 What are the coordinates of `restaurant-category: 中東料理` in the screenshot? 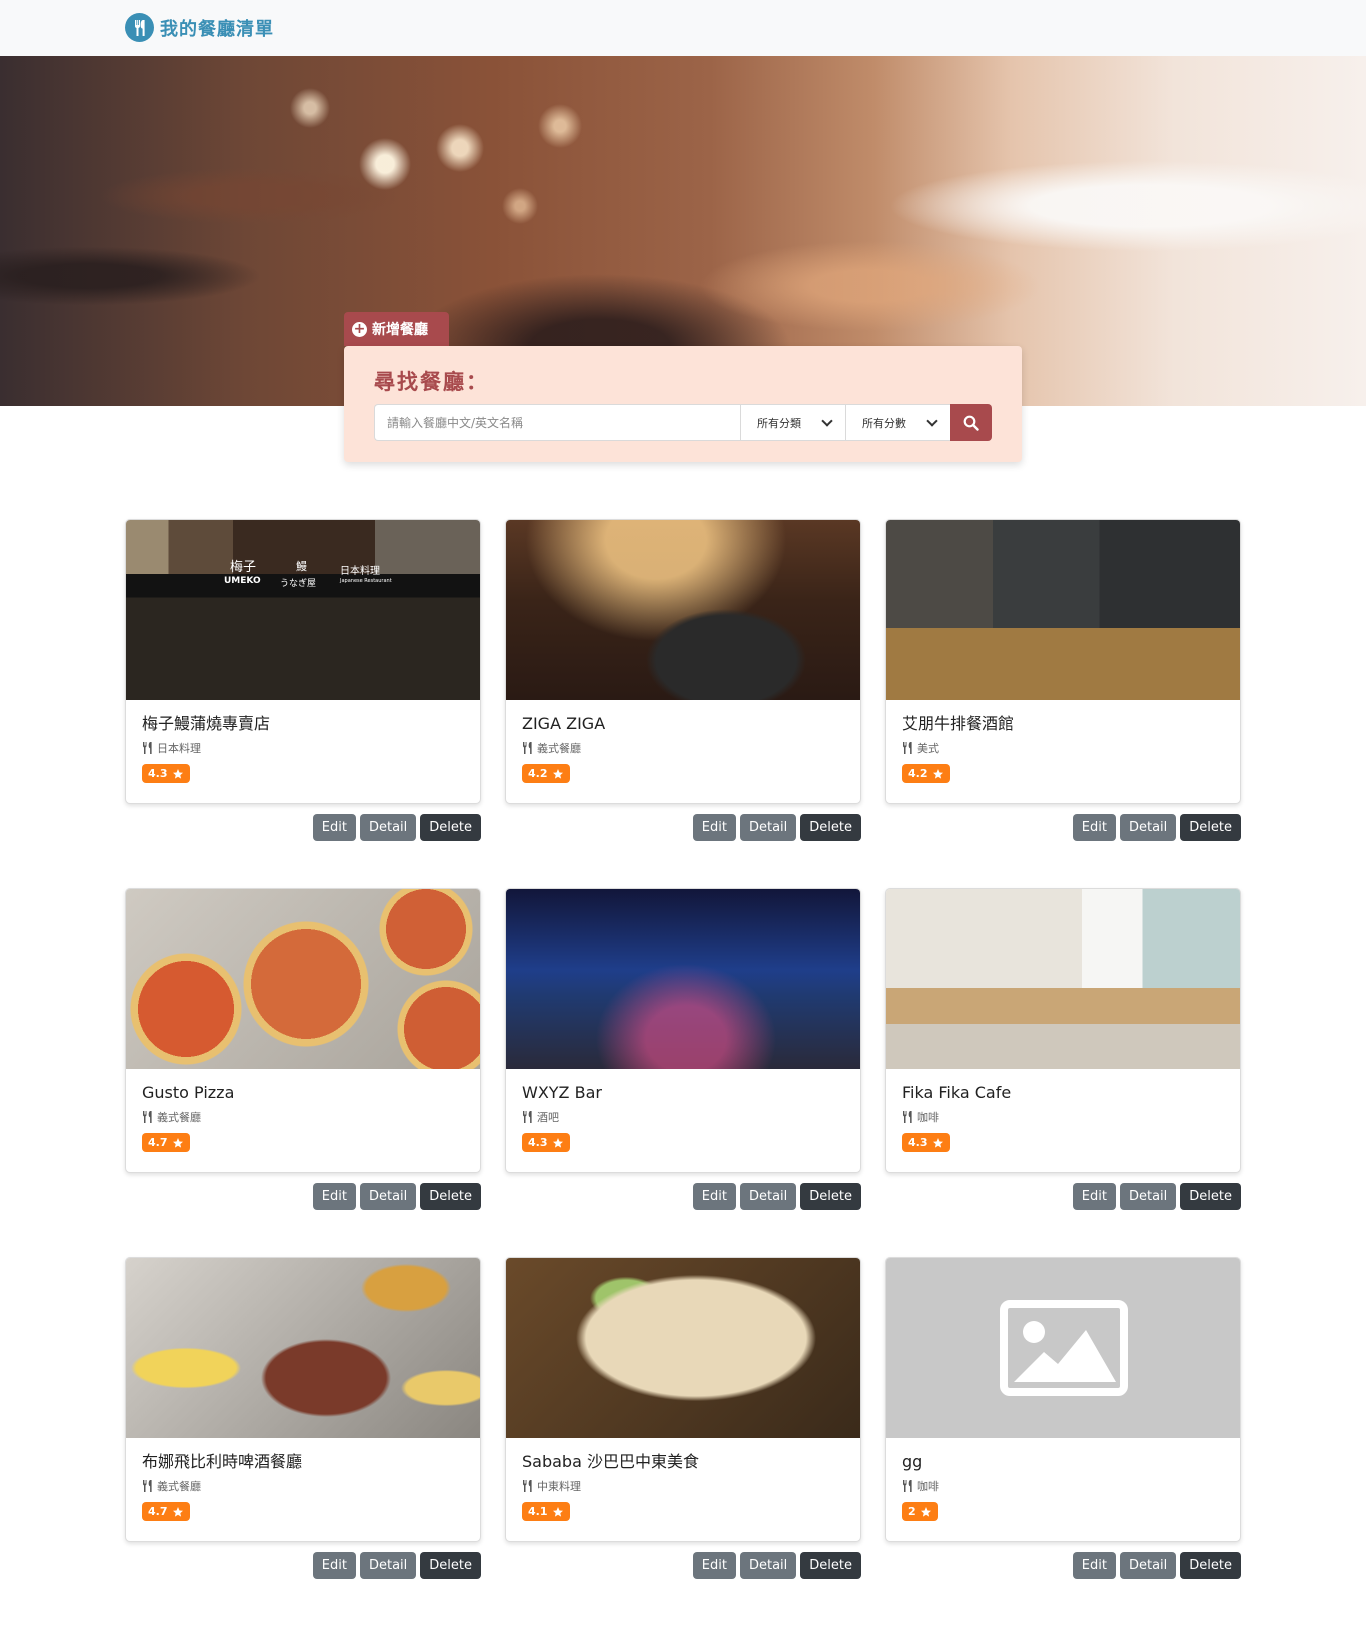 It's located at (683, 1486).